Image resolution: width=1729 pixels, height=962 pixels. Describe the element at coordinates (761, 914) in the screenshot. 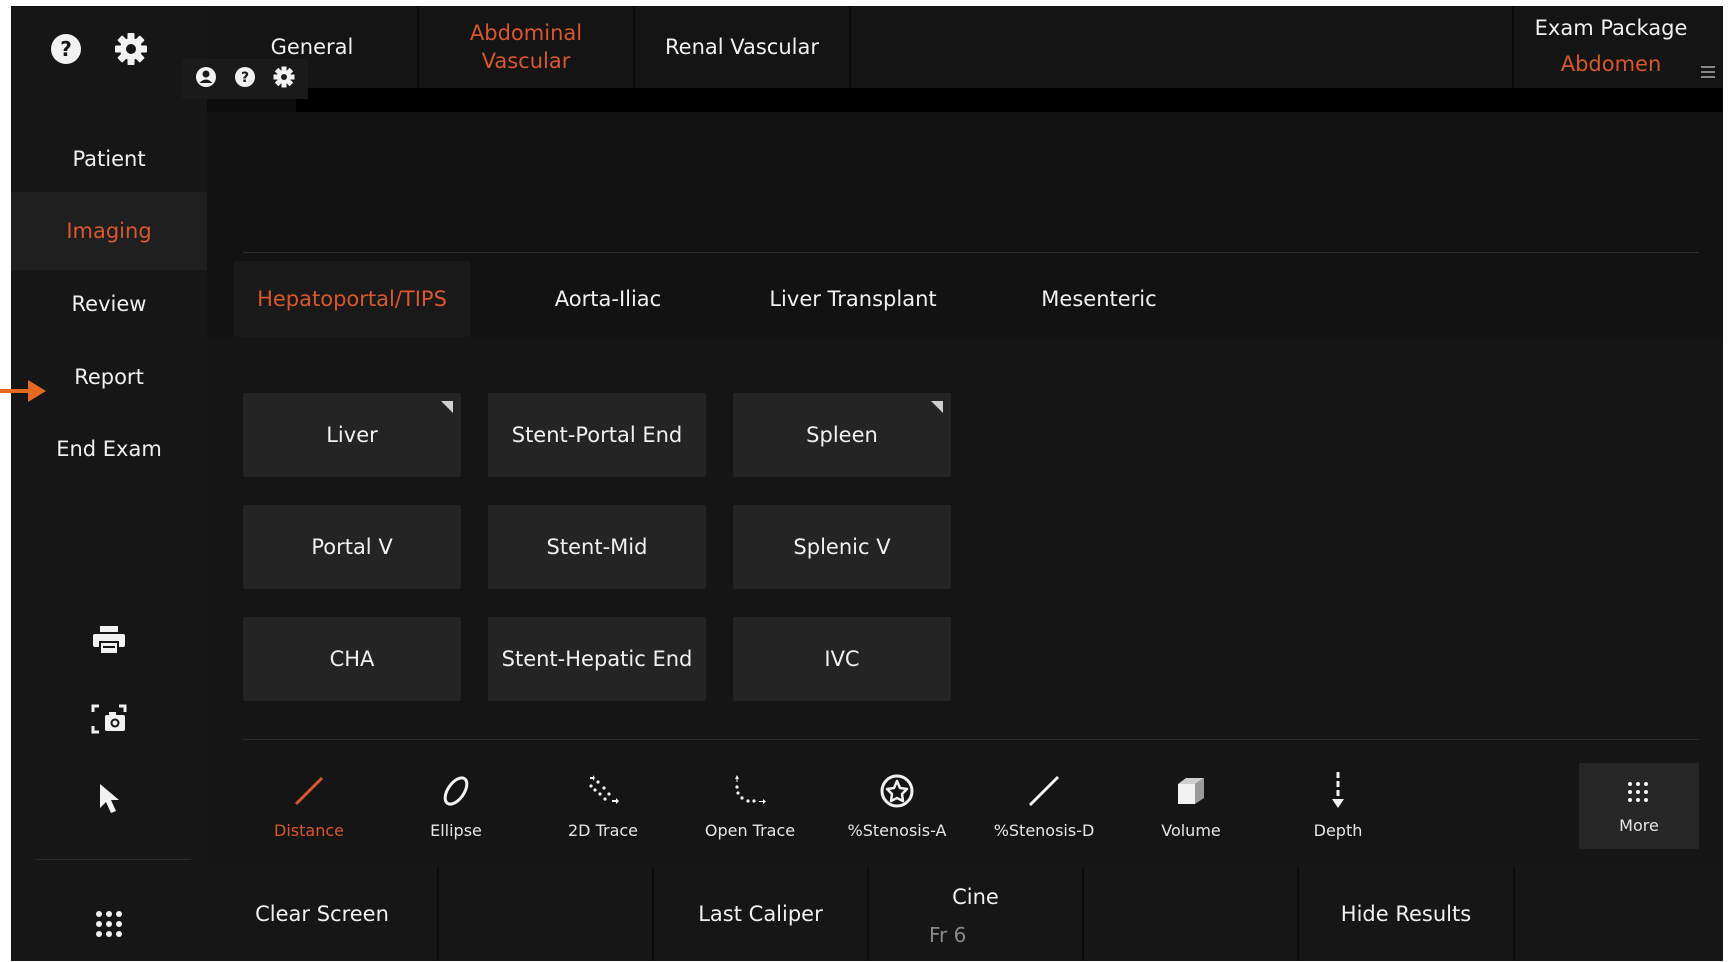

I see `last-caliper-button: Last Caliper` at that location.